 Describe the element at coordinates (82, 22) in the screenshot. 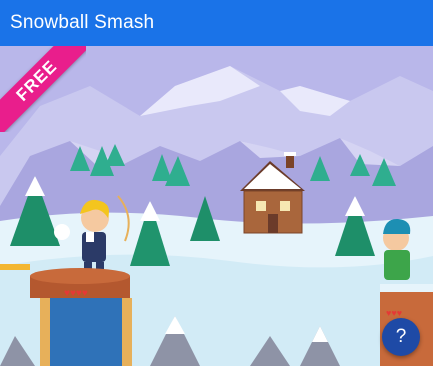

I see `game-title: Snowball Smash` at that location.